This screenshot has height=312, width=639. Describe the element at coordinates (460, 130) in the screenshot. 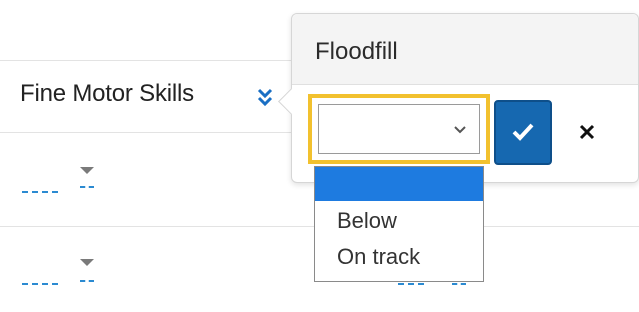

I see `chevron-down-icon` at that location.